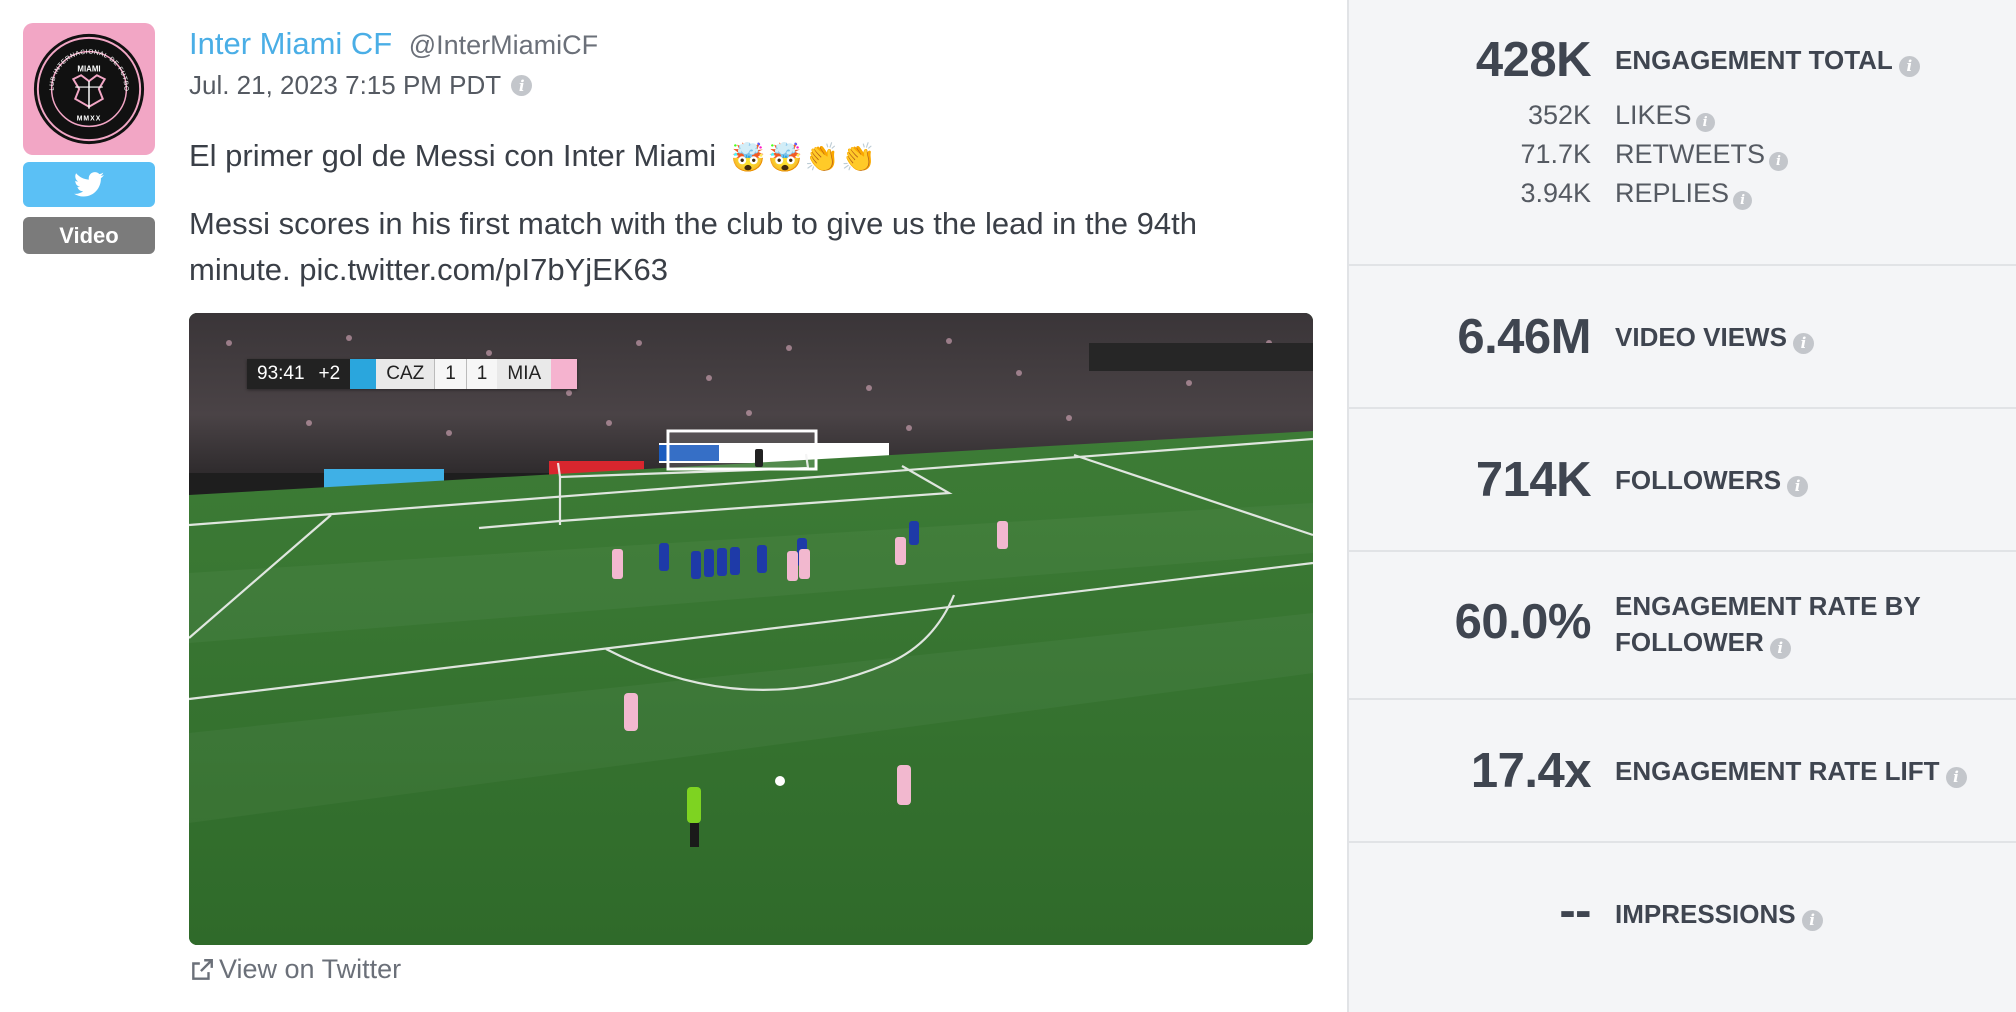 The image size is (2016, 1012). I want to click on likes-value: 352K, so click(1559, 115).